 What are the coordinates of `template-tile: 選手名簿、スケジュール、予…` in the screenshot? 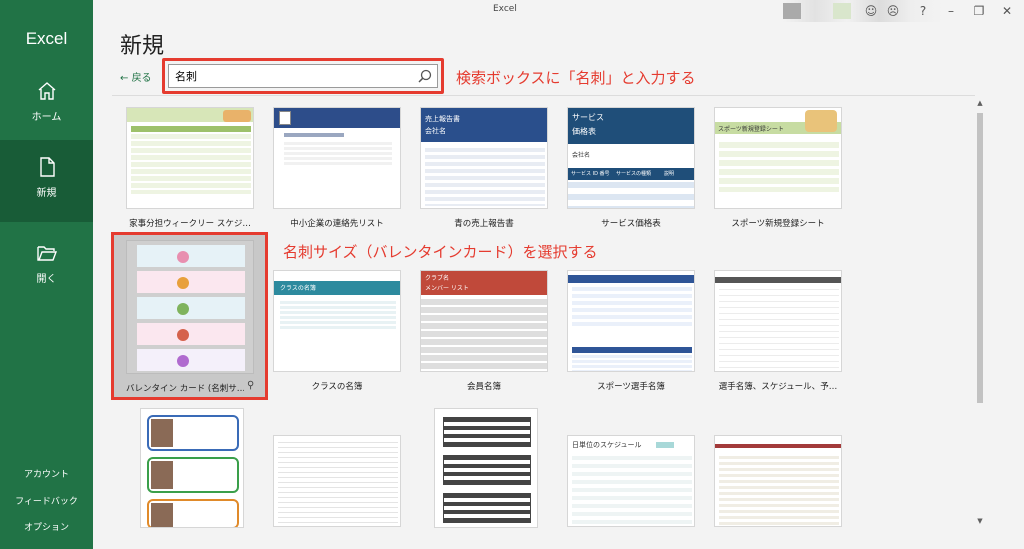 It's located at (778, 331).